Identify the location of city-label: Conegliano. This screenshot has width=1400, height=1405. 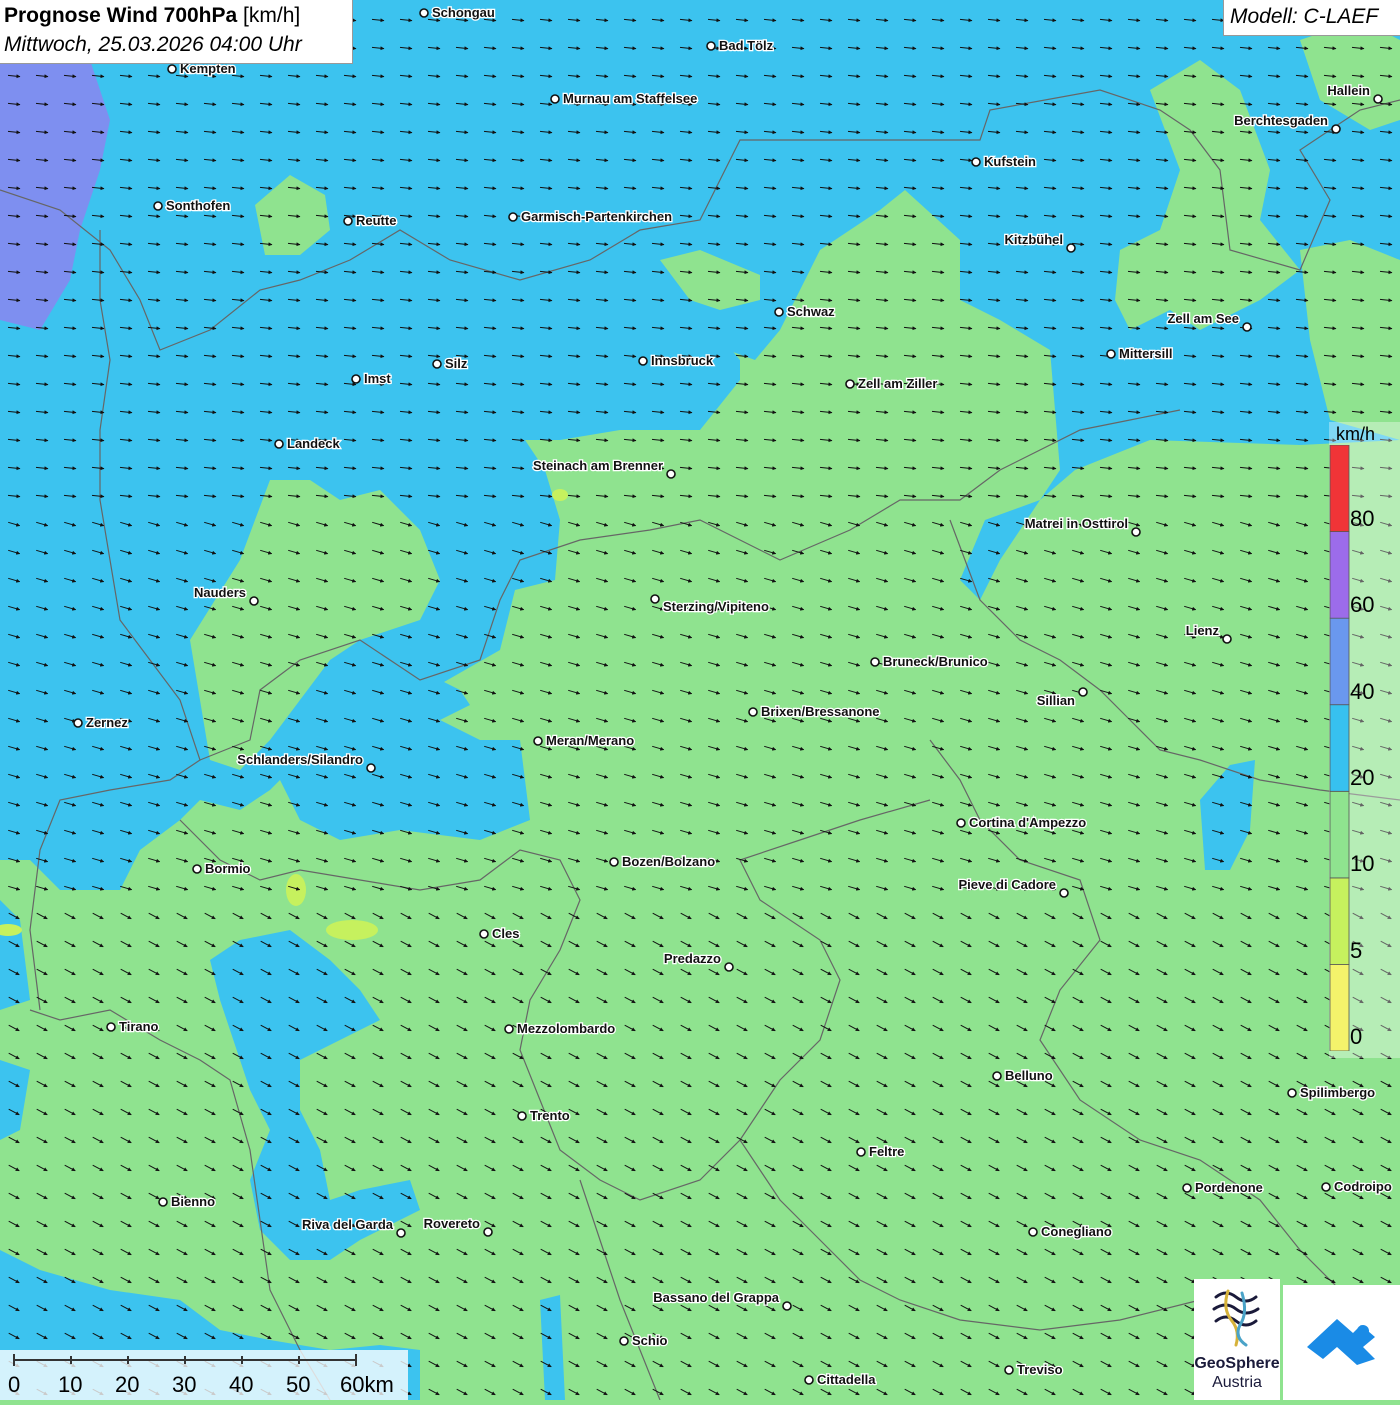
(1076, 1231).